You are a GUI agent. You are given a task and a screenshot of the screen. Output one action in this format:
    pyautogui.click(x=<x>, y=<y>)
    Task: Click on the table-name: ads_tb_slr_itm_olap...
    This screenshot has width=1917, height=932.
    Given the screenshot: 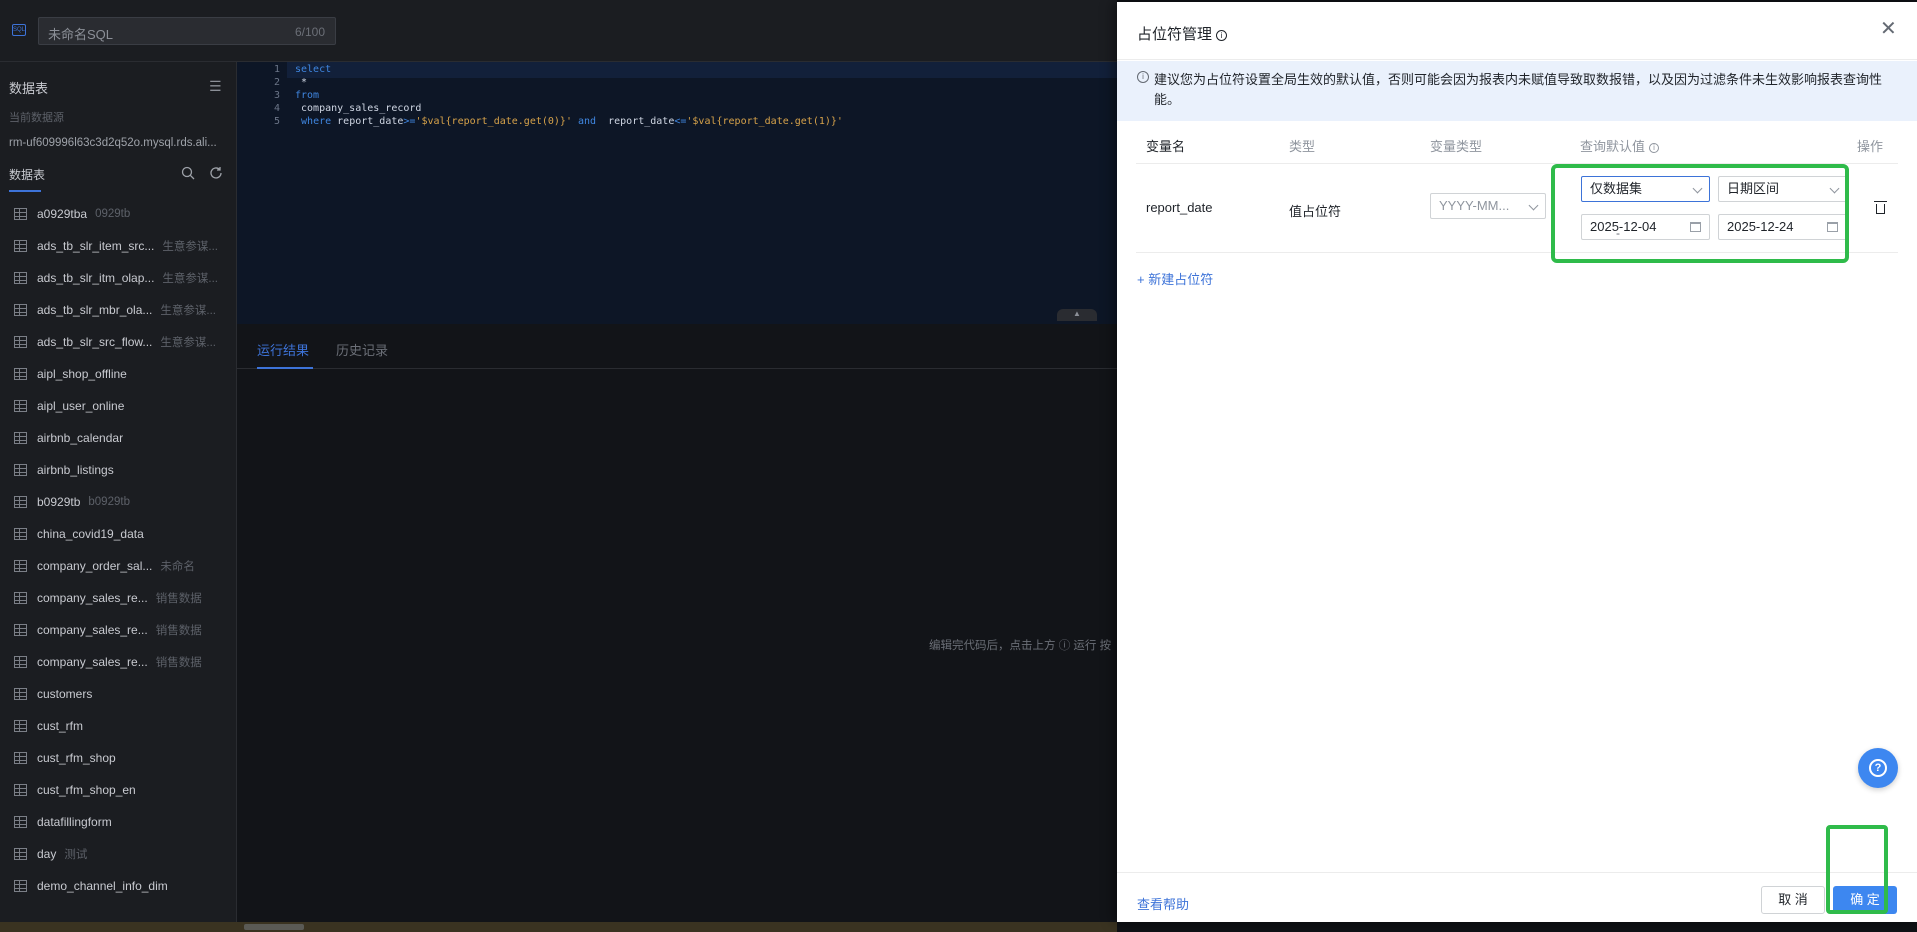 What is the action you would take?
    pyautogui.click(x=96, y=278)
    